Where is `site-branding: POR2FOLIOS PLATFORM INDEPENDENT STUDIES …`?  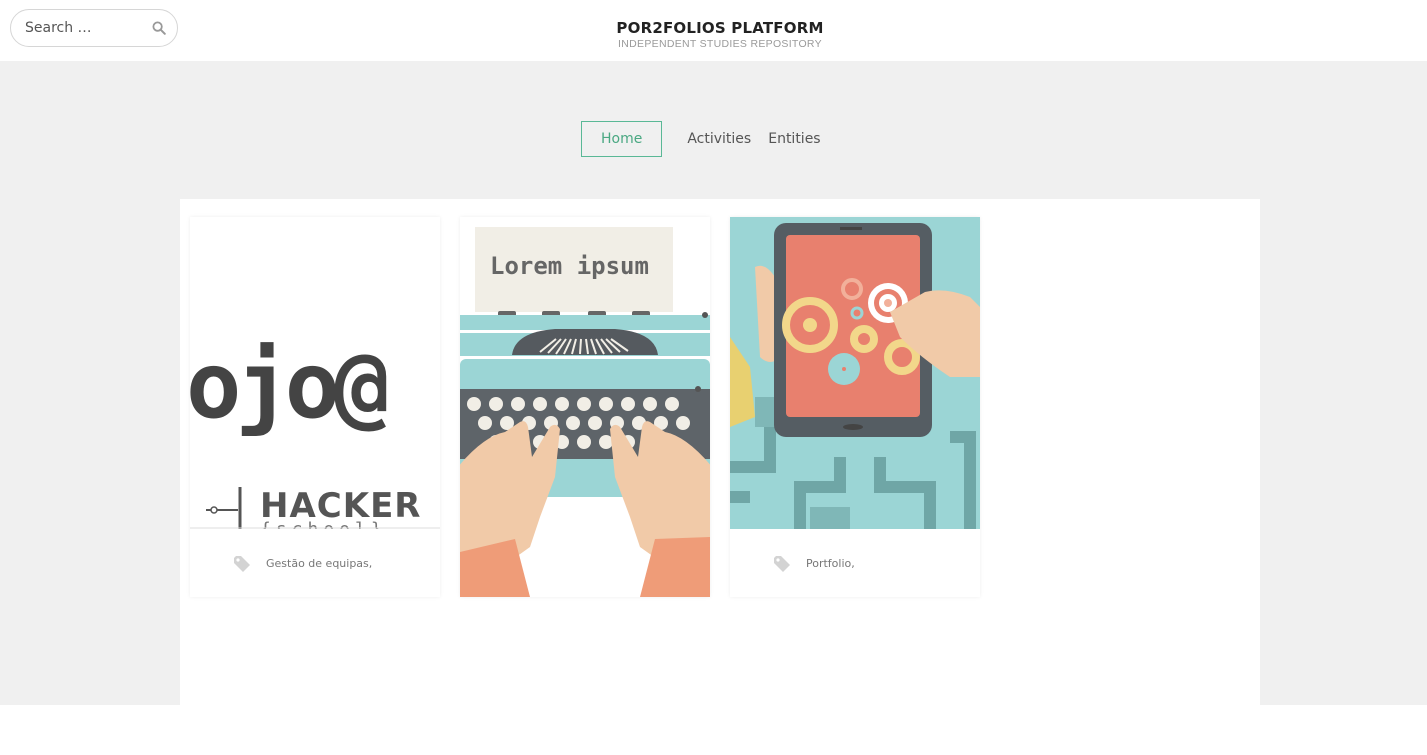 site-branding: POR2FOLIOS PLATFORM INDEPENDENT STUDIES … is located at coordinates (720, 35).